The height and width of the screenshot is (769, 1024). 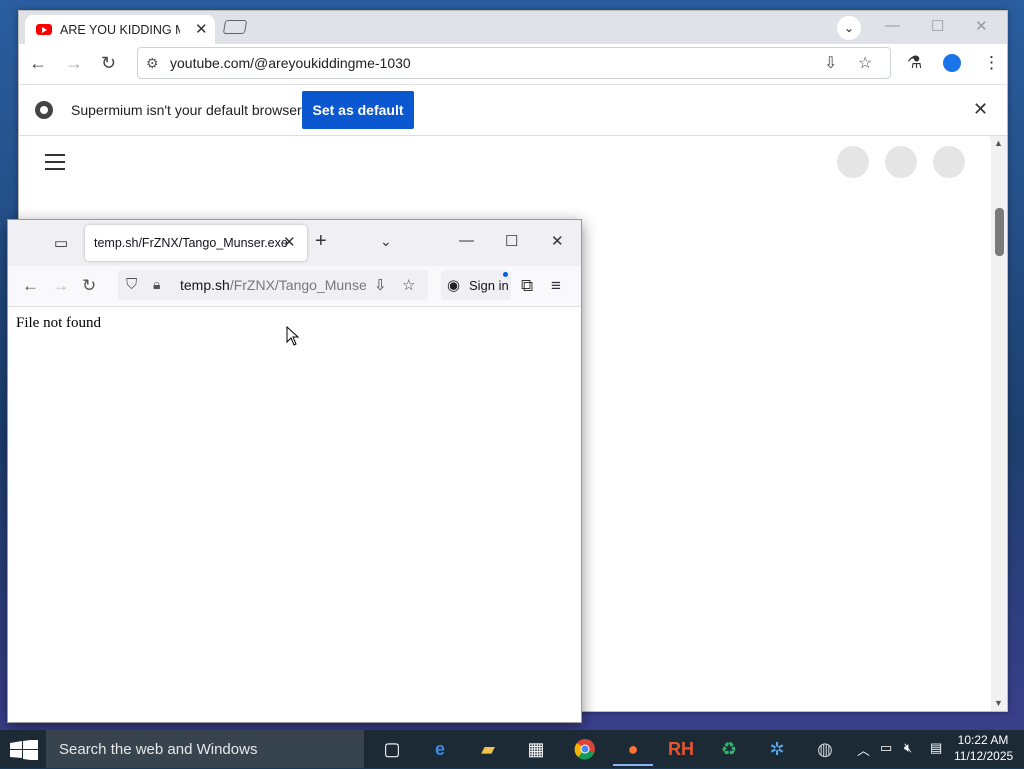 I want to click on store-icon: ▦, so click(x=536, y=749).